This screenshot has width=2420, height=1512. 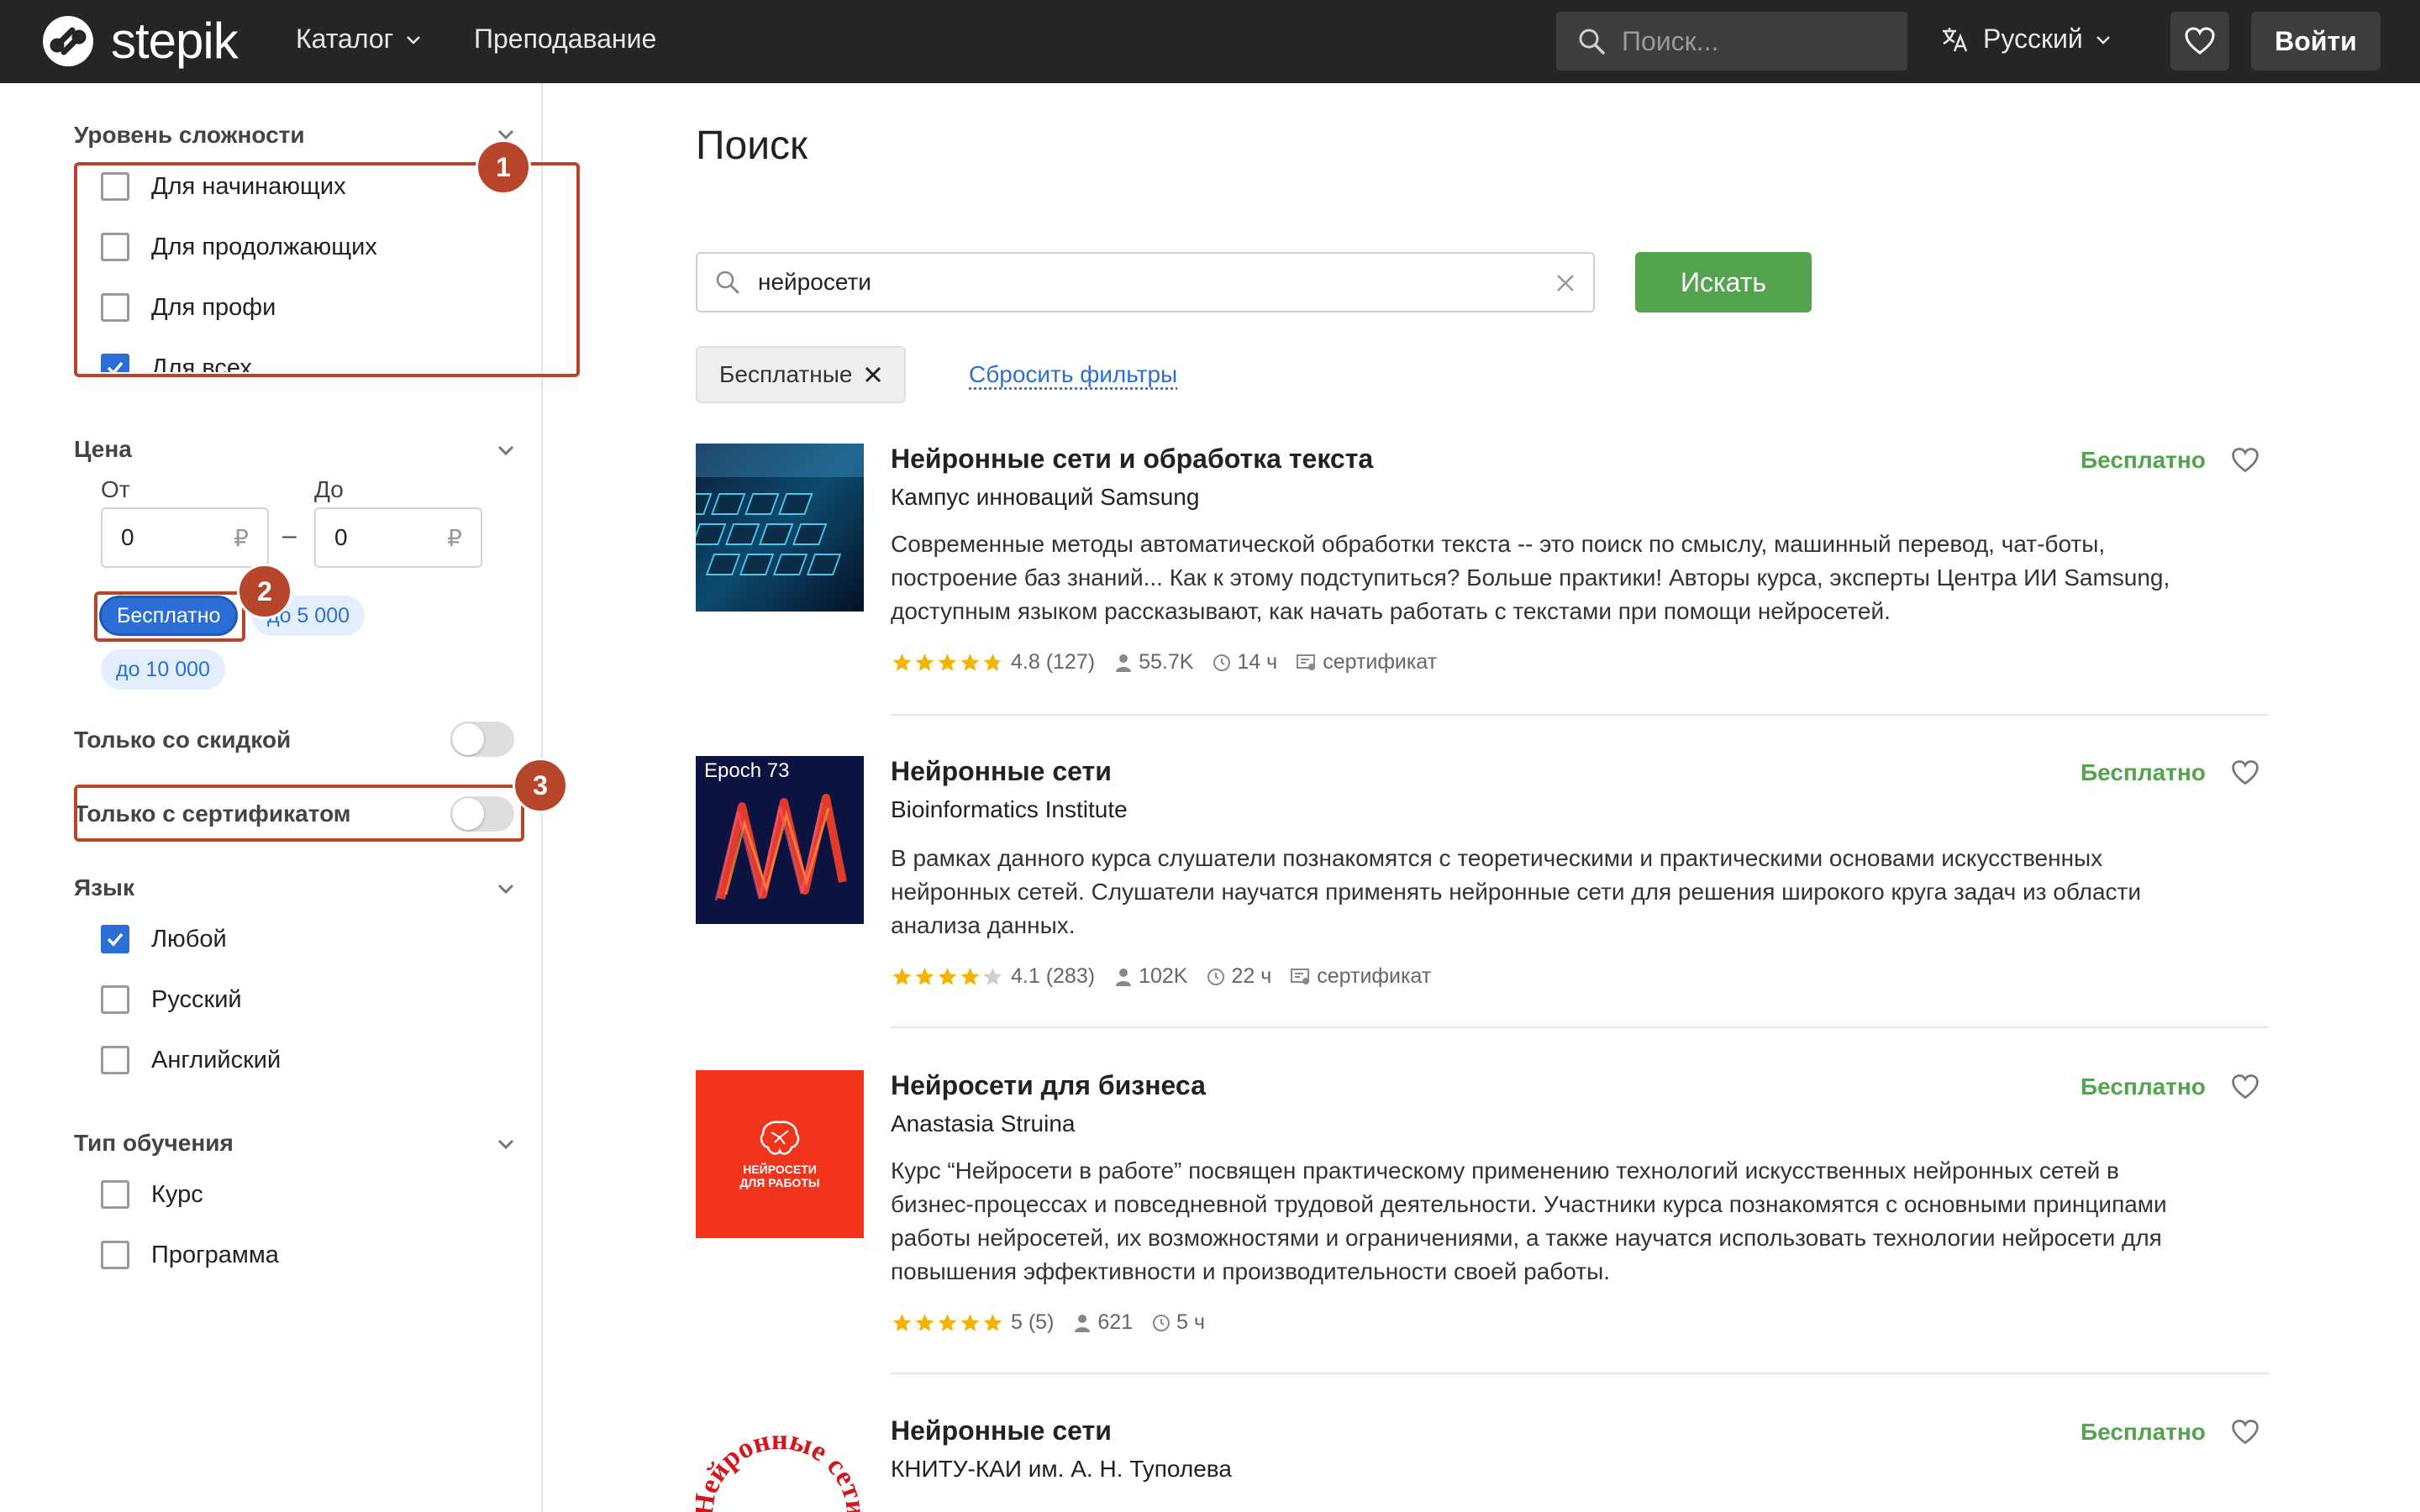 What do you see at coordinates (2200, 41) in the screenshot?
I see `wishlist-button` at bounding box center [2200, 41].